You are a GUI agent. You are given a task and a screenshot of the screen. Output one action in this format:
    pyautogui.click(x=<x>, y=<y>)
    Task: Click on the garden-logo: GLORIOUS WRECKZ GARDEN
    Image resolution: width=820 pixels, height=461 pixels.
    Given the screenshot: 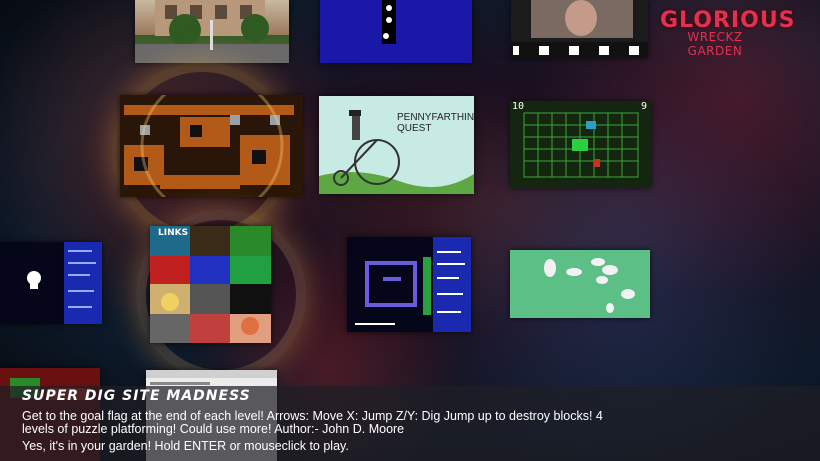 What is the action you would take?
    pyautogui.click(x=727, y=33)
    